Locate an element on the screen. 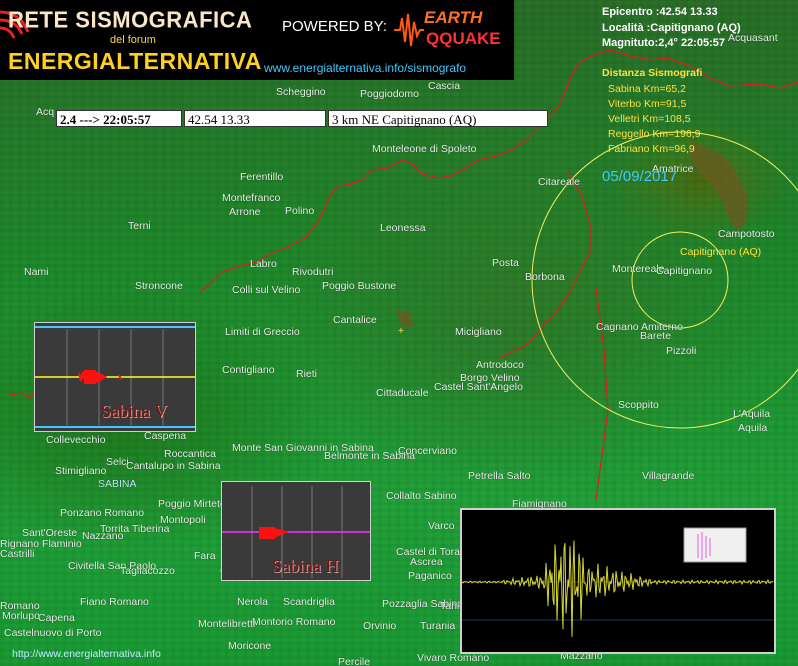  town-label: Campotosto is located at coordinates (746, 234).